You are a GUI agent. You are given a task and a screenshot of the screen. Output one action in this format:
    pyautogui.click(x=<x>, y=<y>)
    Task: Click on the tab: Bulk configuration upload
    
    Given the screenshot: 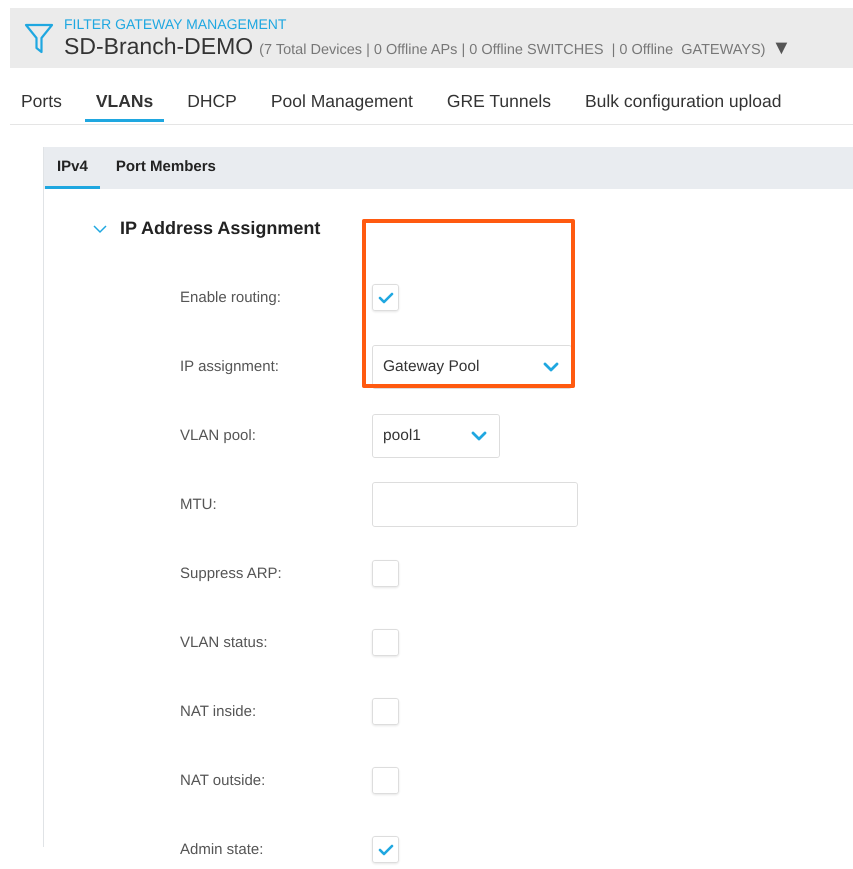 What is the action you would take?
    pyautogui.click(x=683, y=103)
    